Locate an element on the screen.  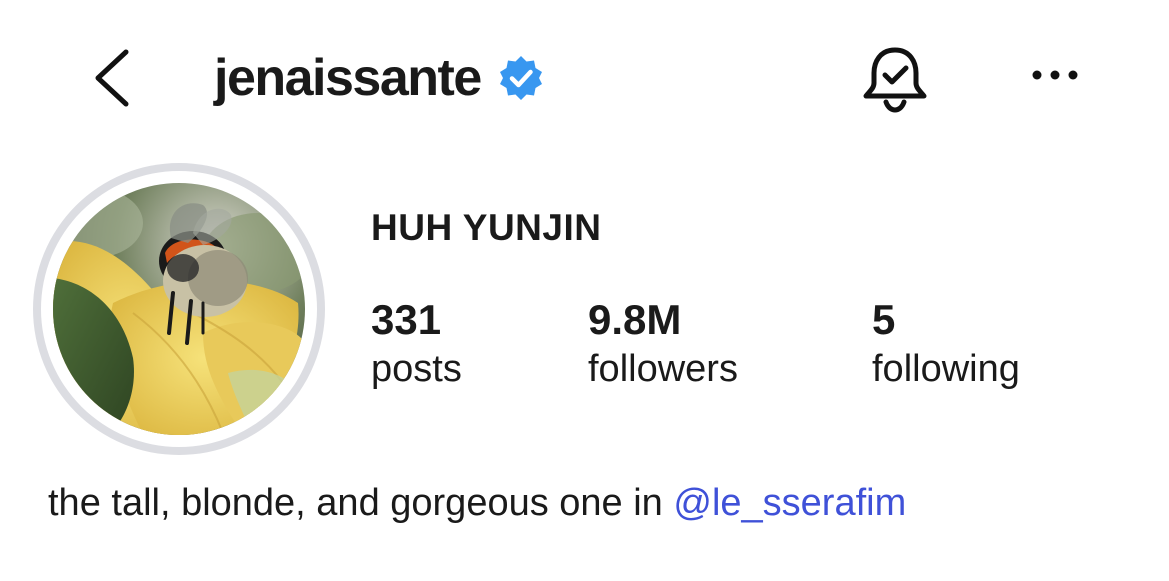
followers-count: 9.8M is located at coordinates (635, 319).